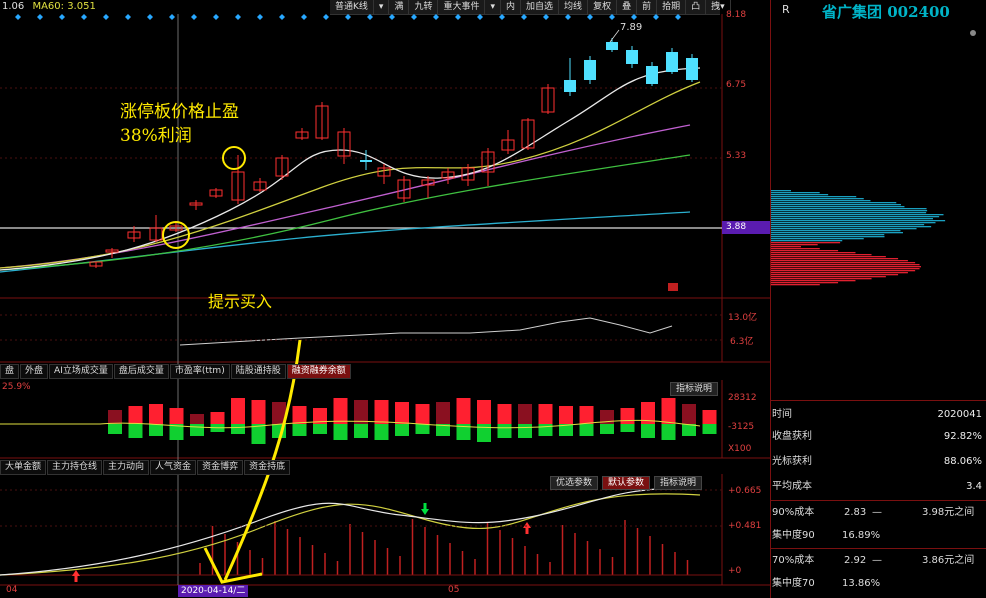 The width and height of the screenshot is (986, 598). What do you see at coordinates (81, 371) in the screenshot?
I see `tabsTop-tab-2: AI立场成交量` at bounding box center [81, 371].